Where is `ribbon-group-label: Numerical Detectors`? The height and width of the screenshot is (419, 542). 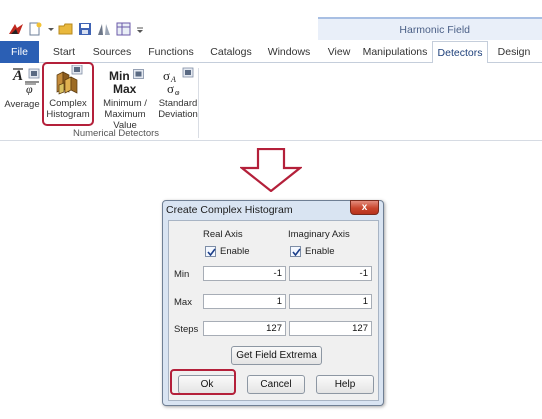
ribbon-group-label: Numerical Detectors is located at coordinates (116, 133).